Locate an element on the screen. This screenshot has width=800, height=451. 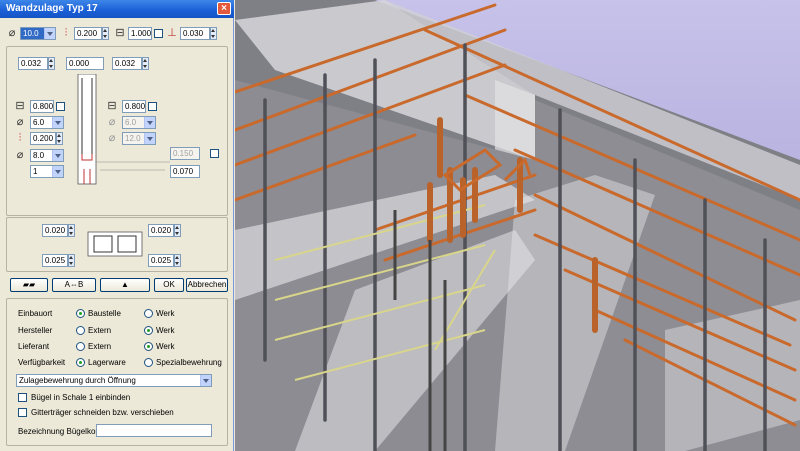
close-icon: × is located at coordinates (224, 8).